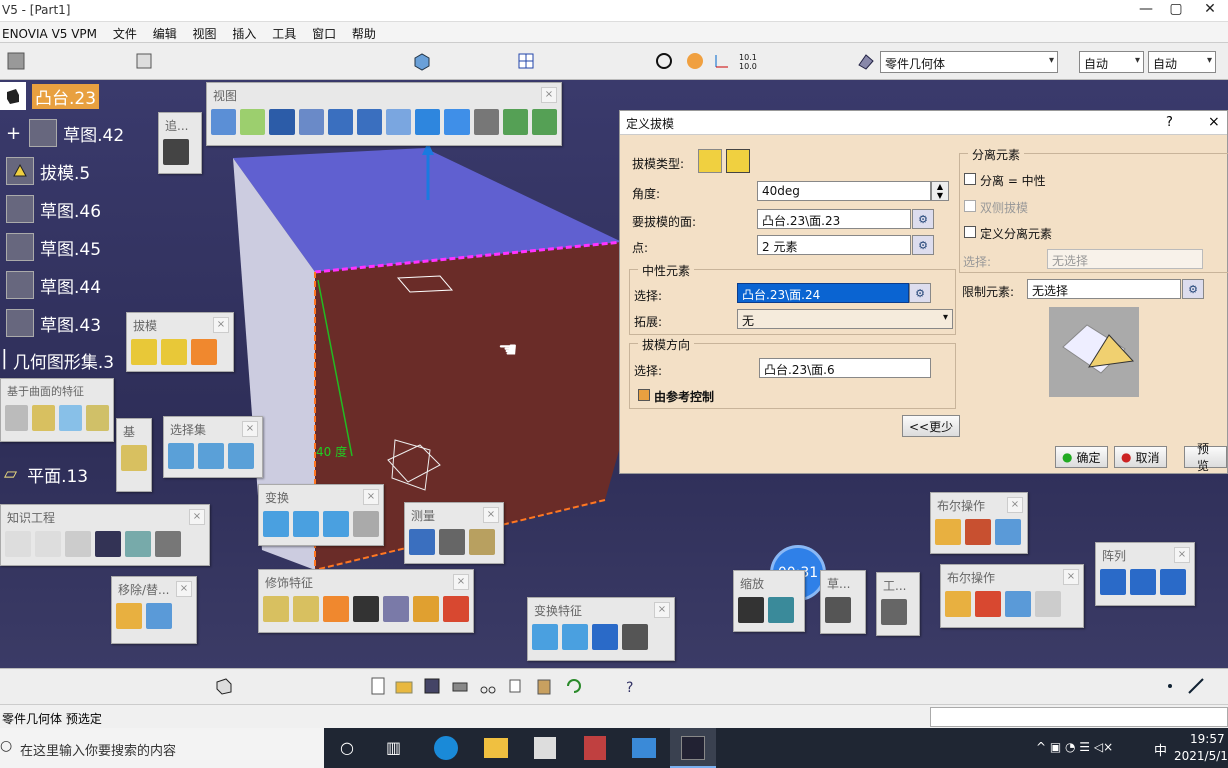  I want to click on constant-draft-icon, so click(710, 161).